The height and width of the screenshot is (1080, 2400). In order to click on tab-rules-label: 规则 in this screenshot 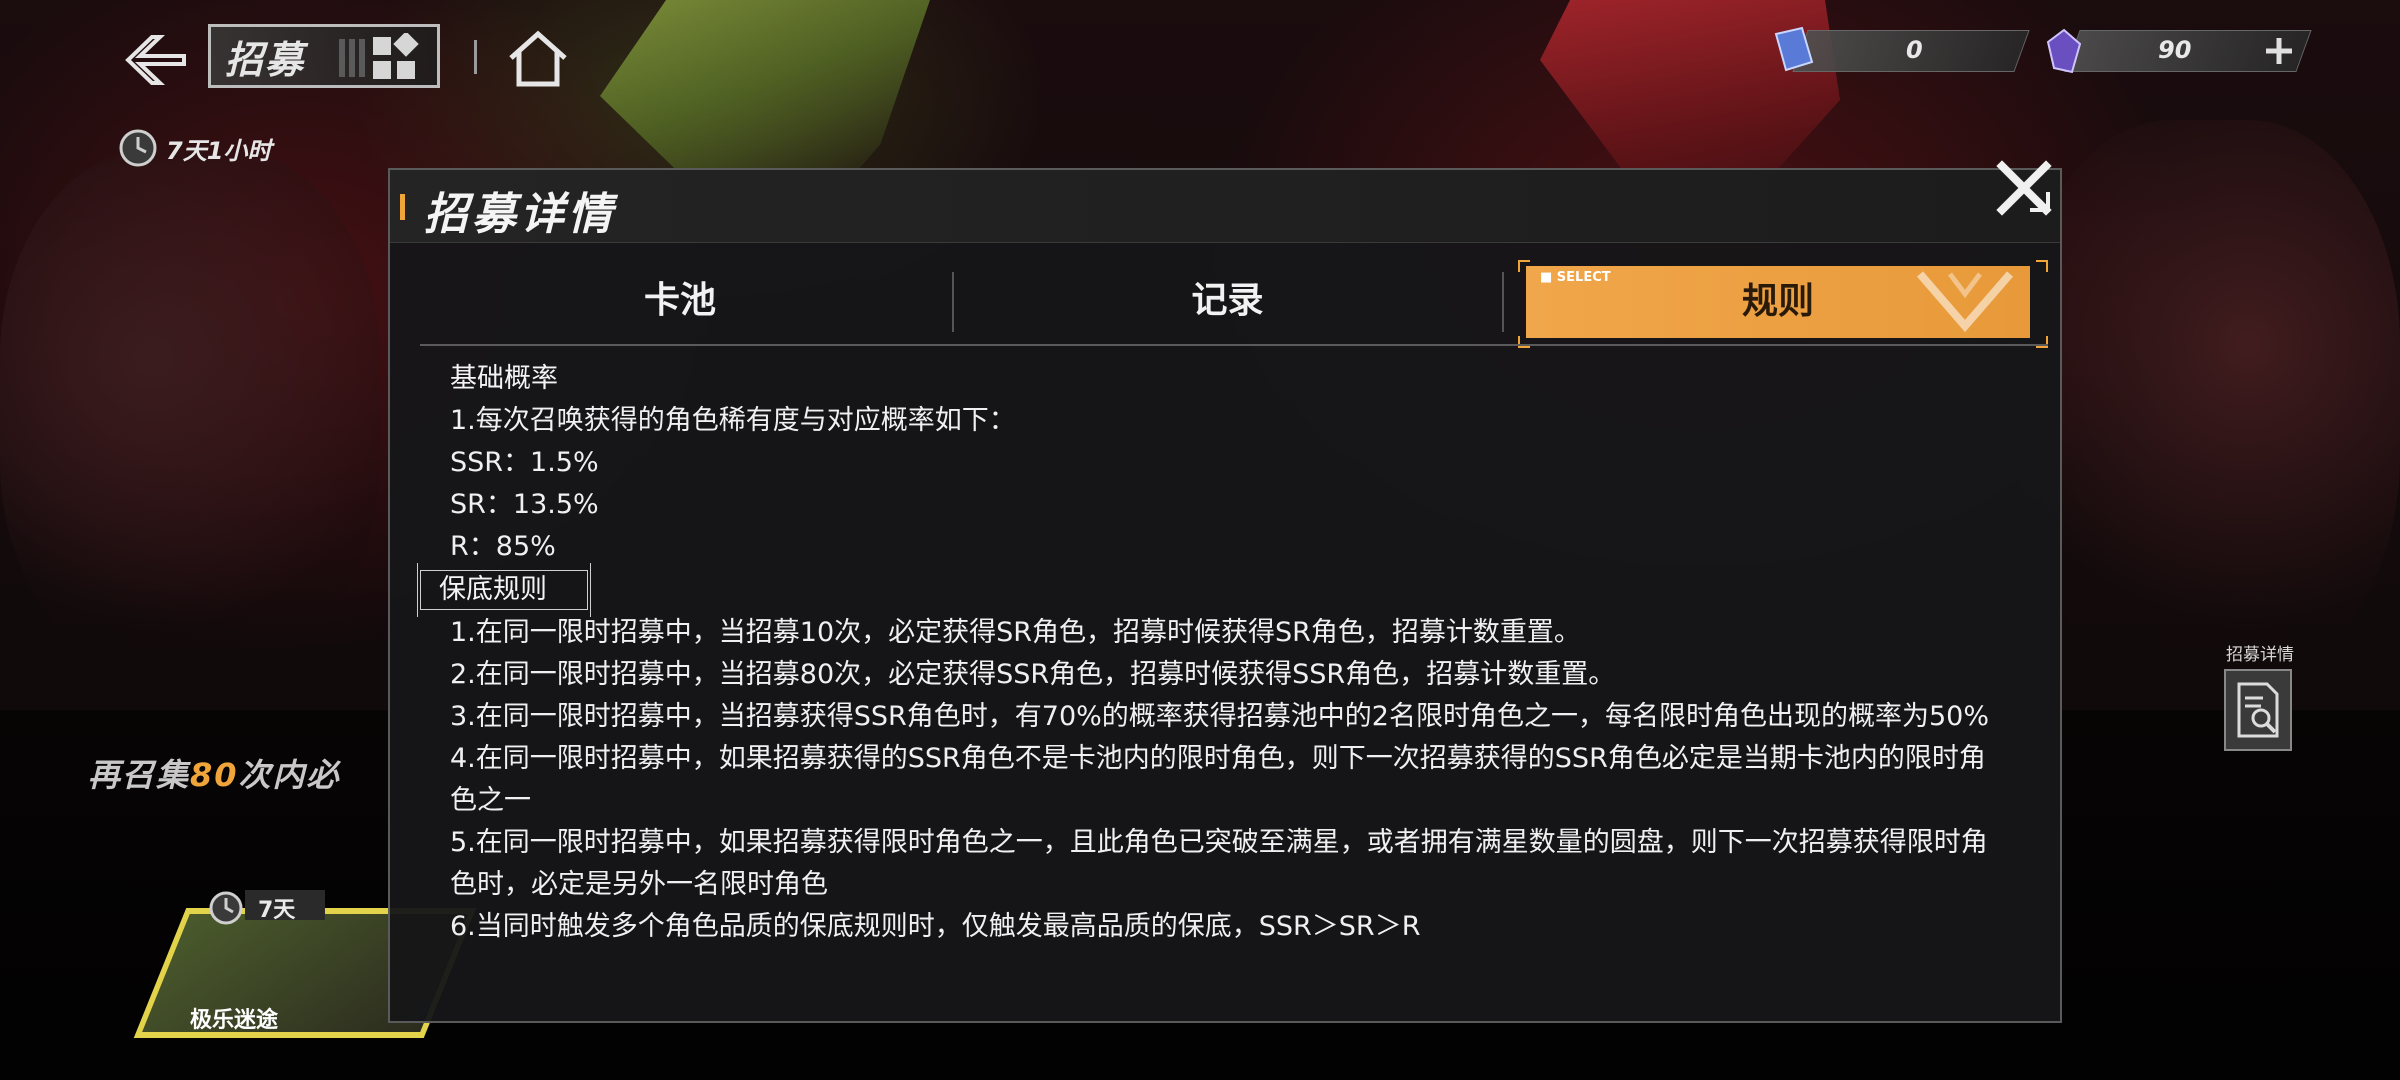, I will do `click(1777, 301)`.